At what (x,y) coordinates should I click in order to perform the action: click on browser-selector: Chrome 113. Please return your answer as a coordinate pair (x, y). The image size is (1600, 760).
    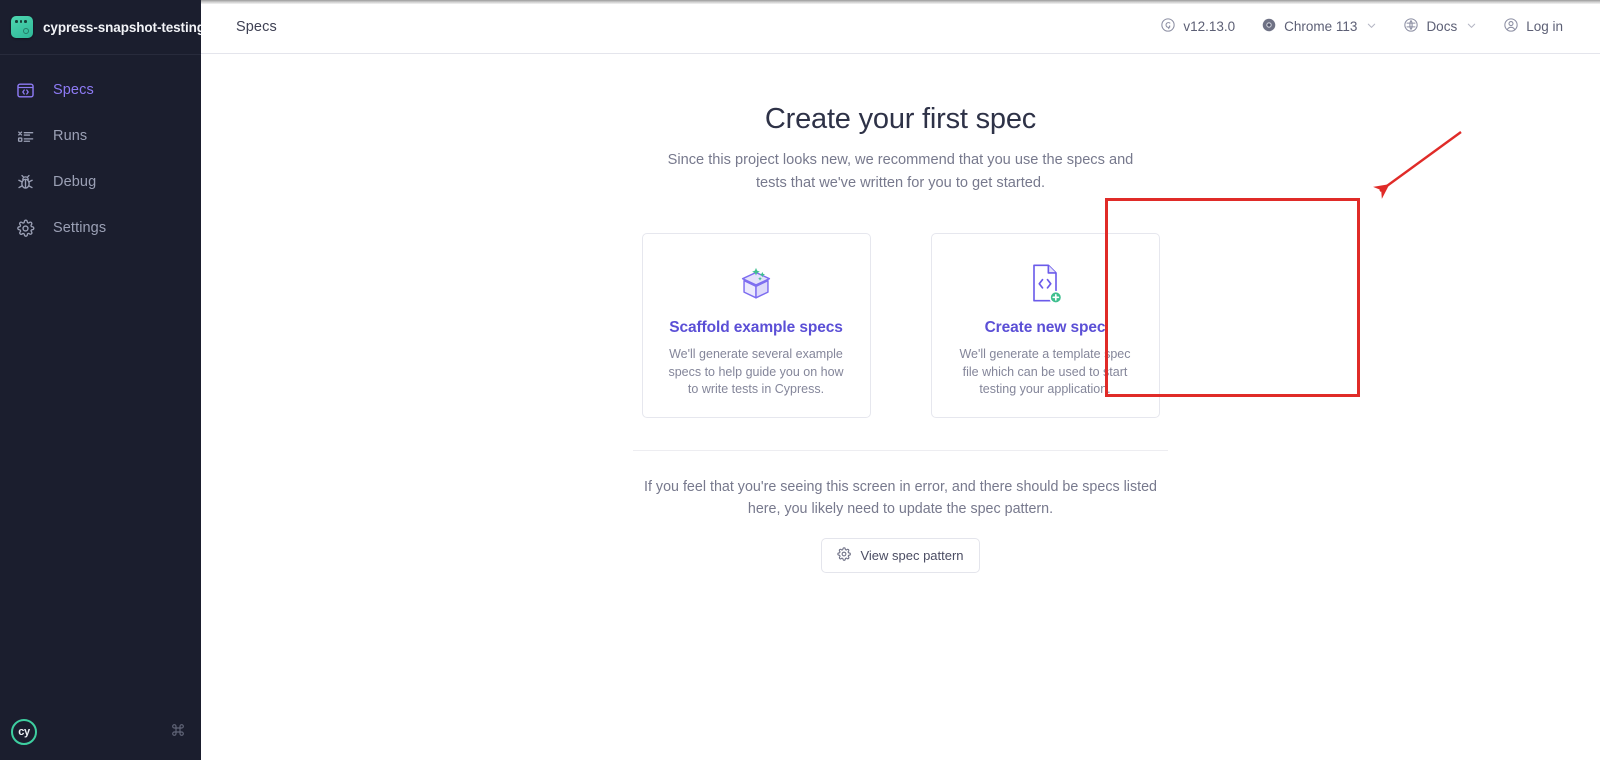
    Looking at the image, I should click on (1319, 26).